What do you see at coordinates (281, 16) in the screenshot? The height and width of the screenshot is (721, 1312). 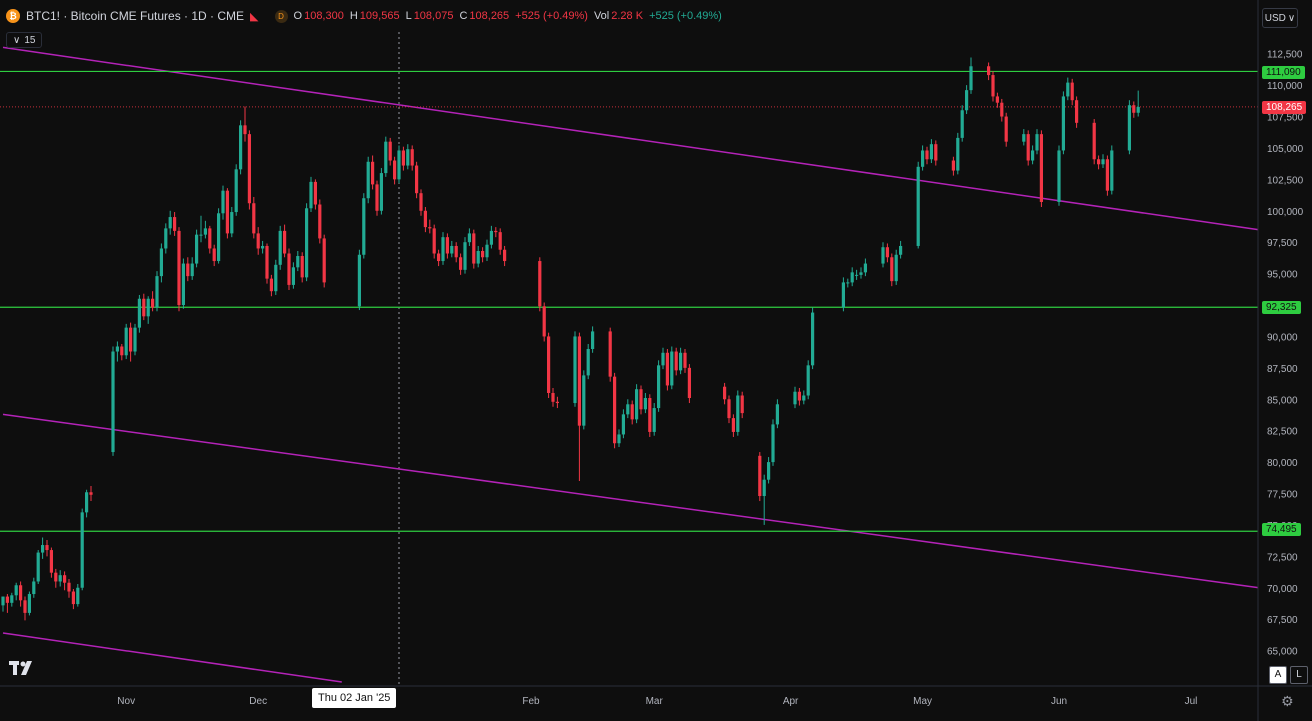 I see `delayed-data-badge: D` at bounding box center [281, 16].